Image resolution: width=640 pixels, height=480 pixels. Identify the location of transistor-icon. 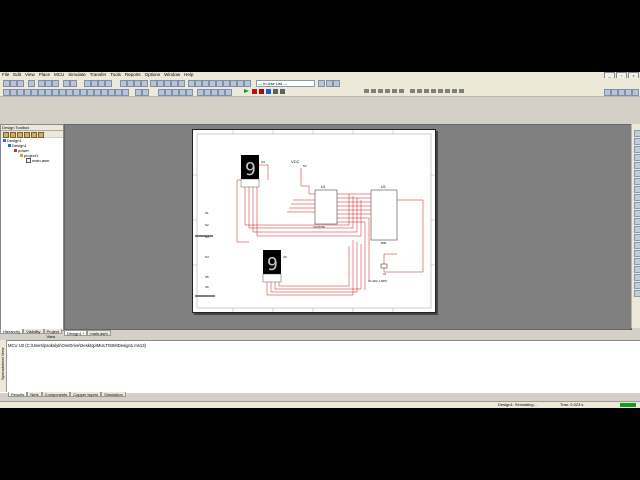
(27, 92).